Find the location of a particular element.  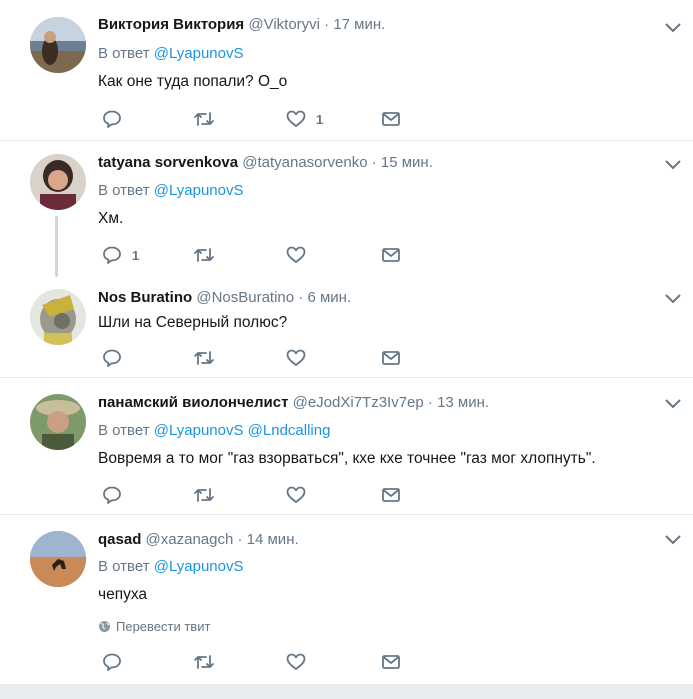

tweet-time: · 6 мин. is located at coordinates (324, 297).